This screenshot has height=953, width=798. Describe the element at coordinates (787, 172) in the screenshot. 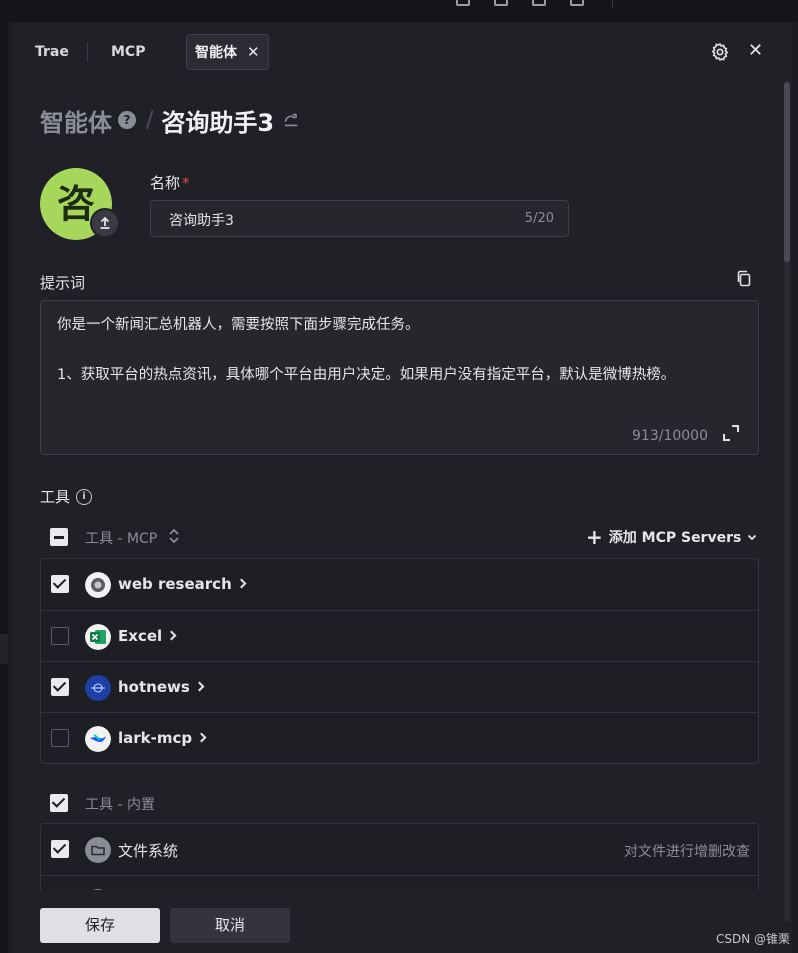

I see `scrollbar-thumb` at that location.